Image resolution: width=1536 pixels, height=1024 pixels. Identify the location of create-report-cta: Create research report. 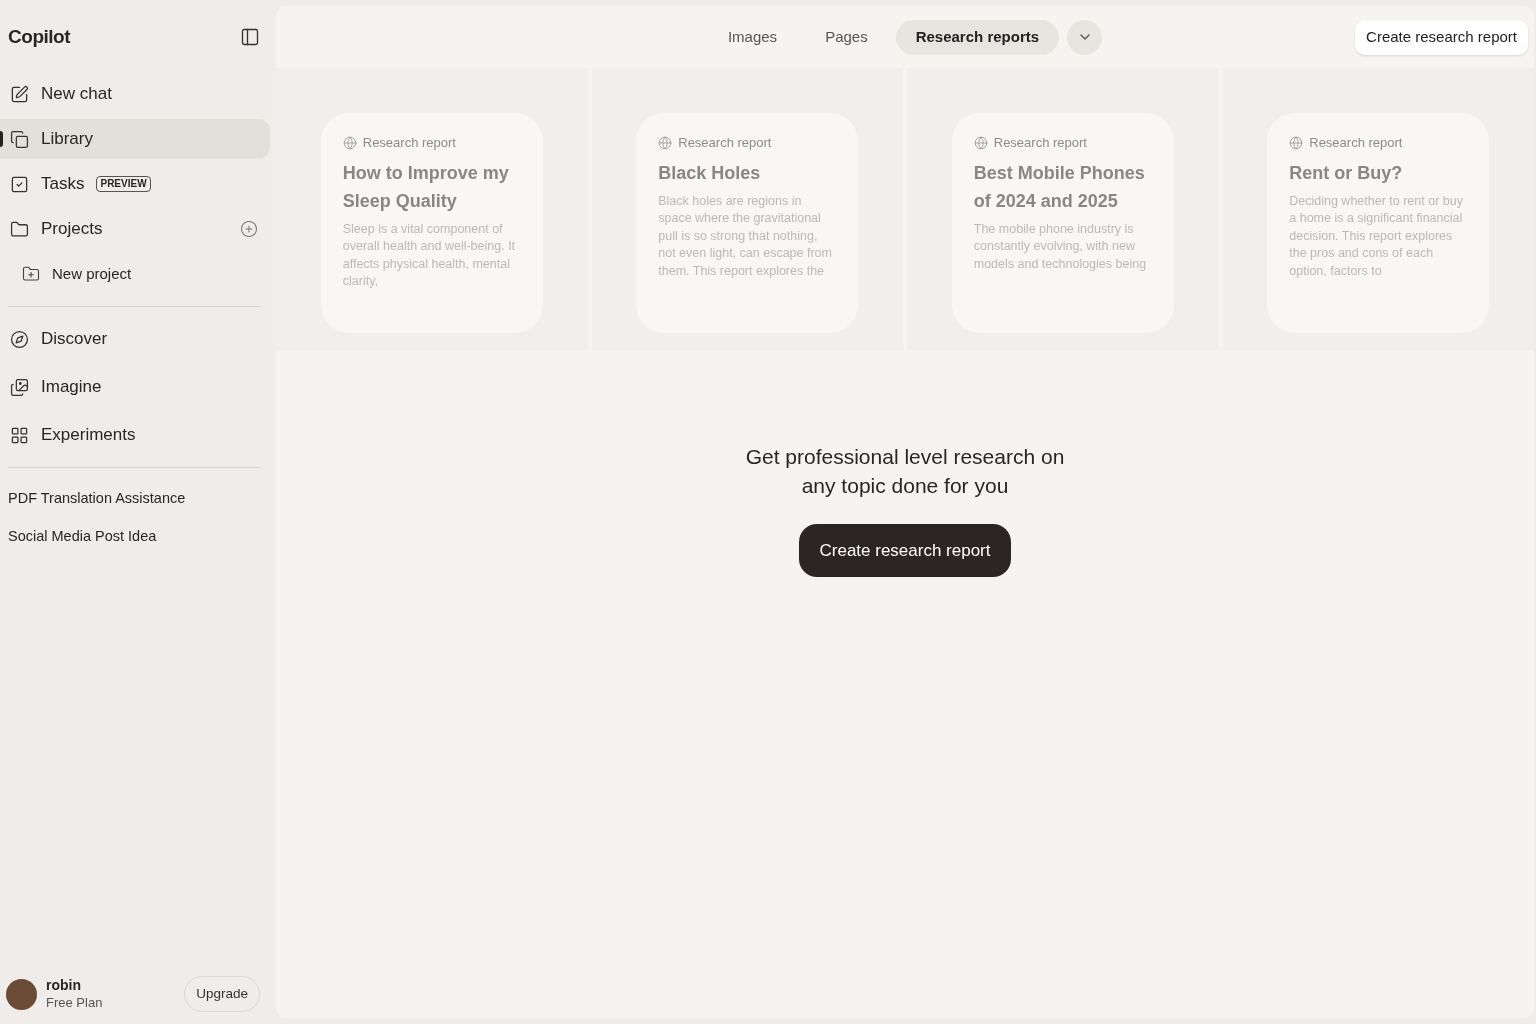
(905, 550).